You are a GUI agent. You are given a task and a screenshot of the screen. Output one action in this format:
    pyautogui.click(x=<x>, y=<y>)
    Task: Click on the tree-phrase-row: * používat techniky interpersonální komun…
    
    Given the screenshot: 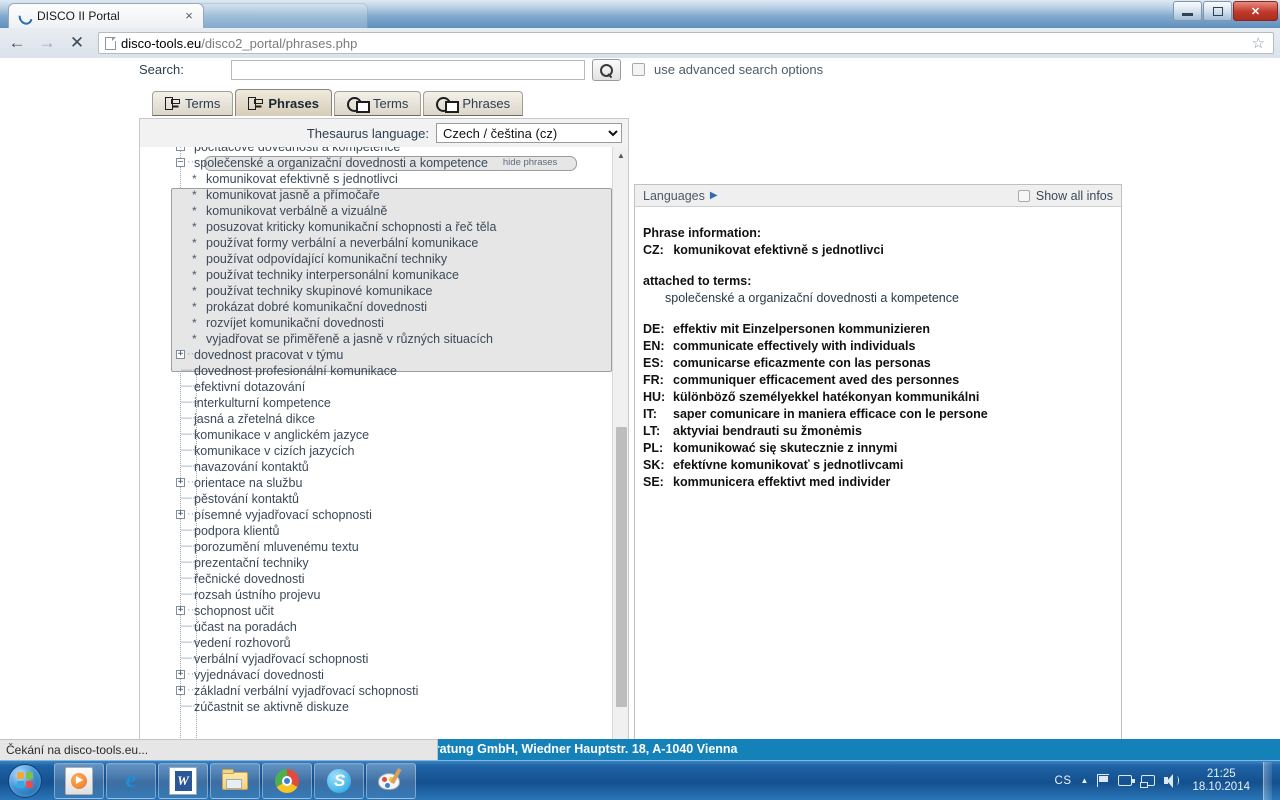 What is the action you would take?
    pyautogui.click(x=376, y=275)
    